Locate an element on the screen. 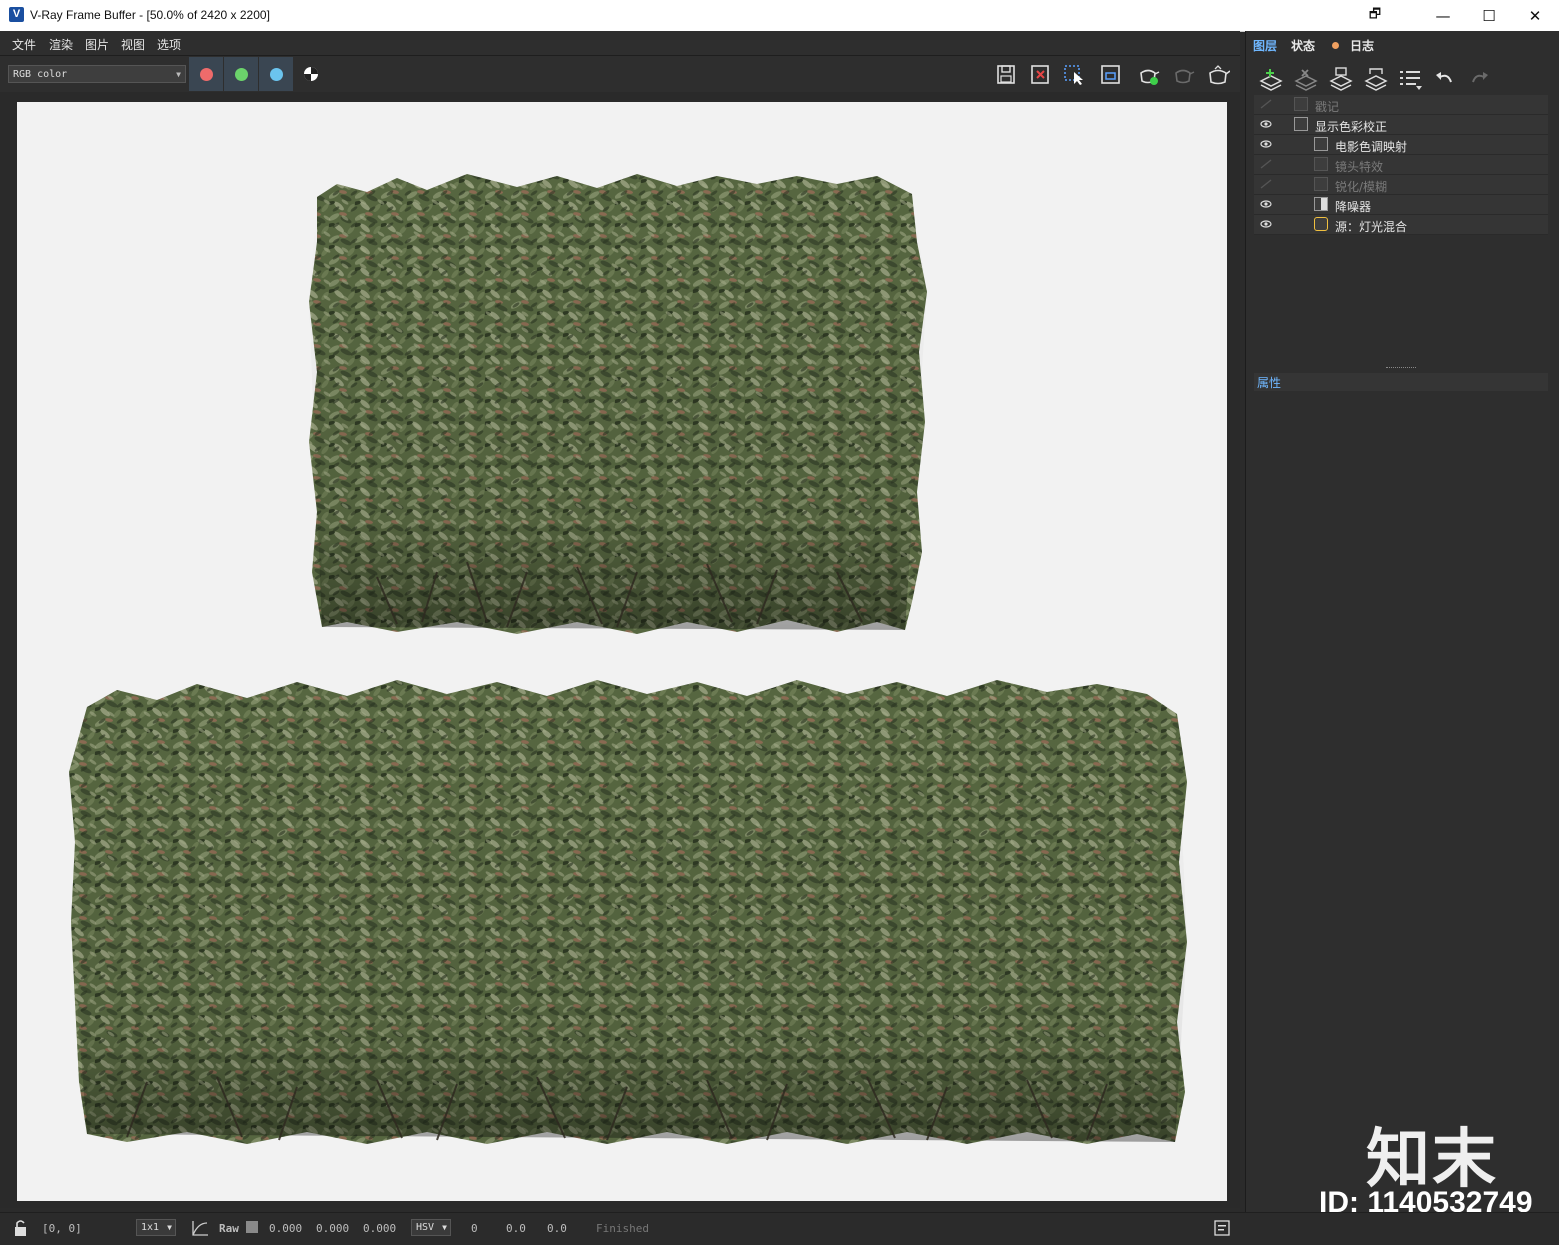 The width and height of the screenshot is (1559, 1245). layer-name: 源：灯光混合 is located at coordinates (1371, 227).